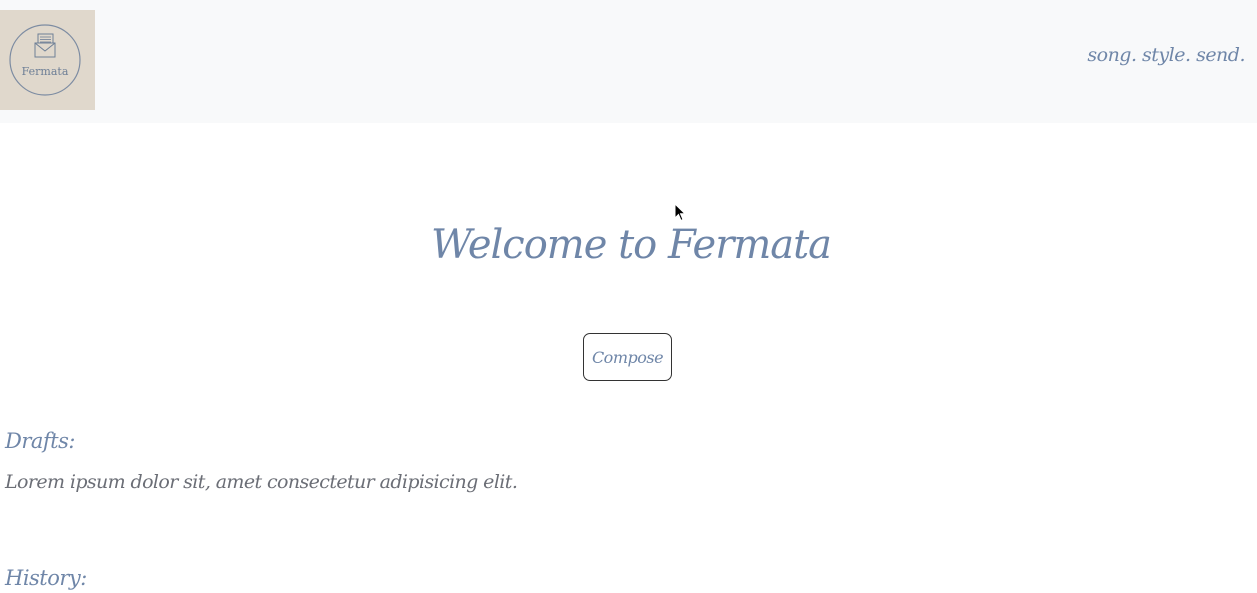 The width and height of the screenshot is (1257, 593). I want to click on drafts-heading: Drafts:, so click(40, 441).